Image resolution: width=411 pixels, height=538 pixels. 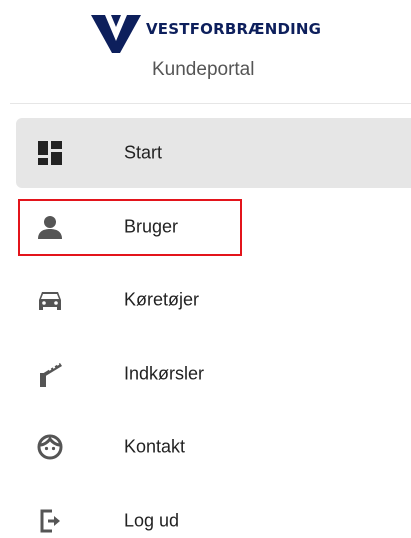 I want to click on brand-header: VESTFORBRÆNDING Kundeportal, so click(x=205, y=48).